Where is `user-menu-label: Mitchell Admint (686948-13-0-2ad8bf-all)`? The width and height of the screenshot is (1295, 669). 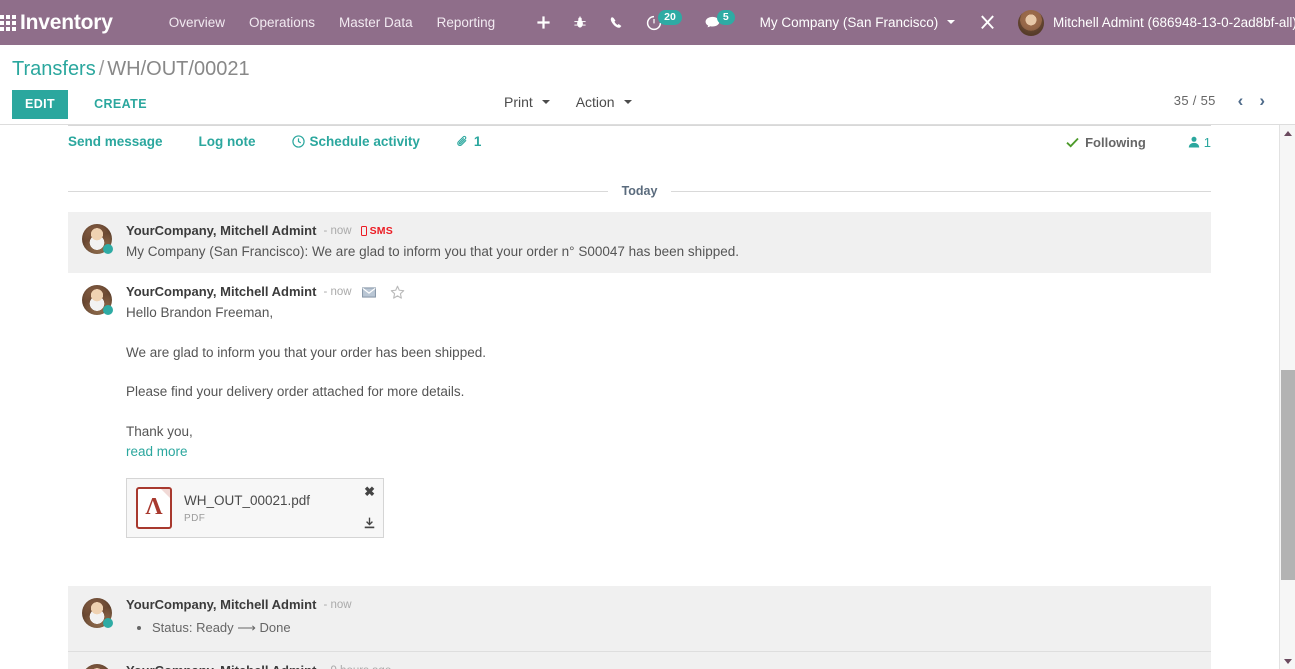
user-menu-label: Mitchell Admint (686948-13-0-2ad8bf-all) is located at coordinates (1173, 22).